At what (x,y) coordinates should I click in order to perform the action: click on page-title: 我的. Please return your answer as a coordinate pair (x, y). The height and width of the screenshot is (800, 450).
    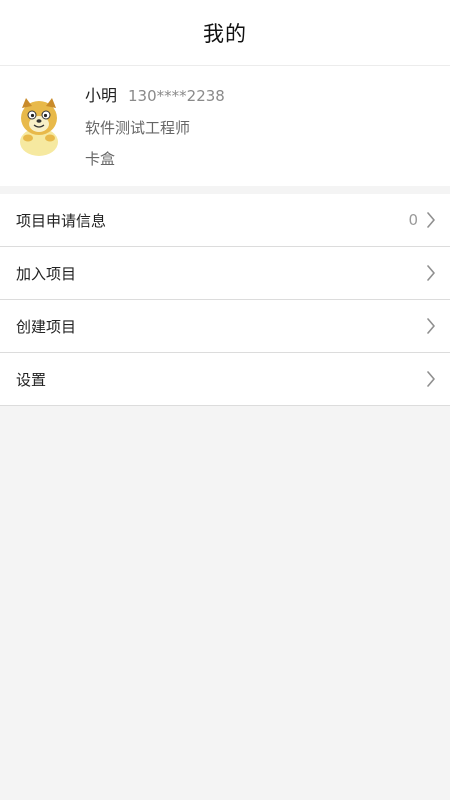
    Looking at the image, I should click on (225, 33).